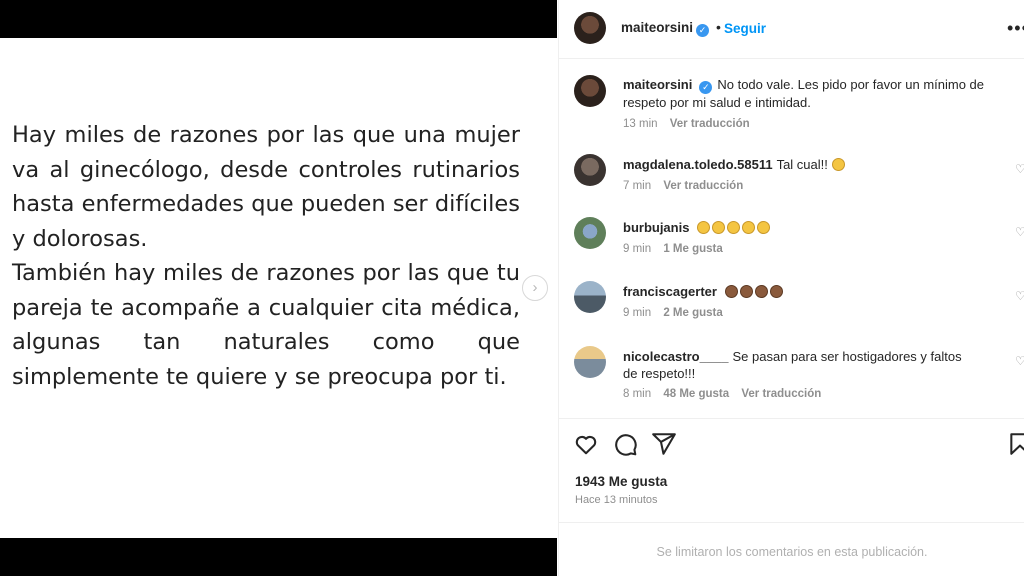  Describe the element at coordinates (1015, 444) in the screenshot. I see `bookmark-icon` at that location.